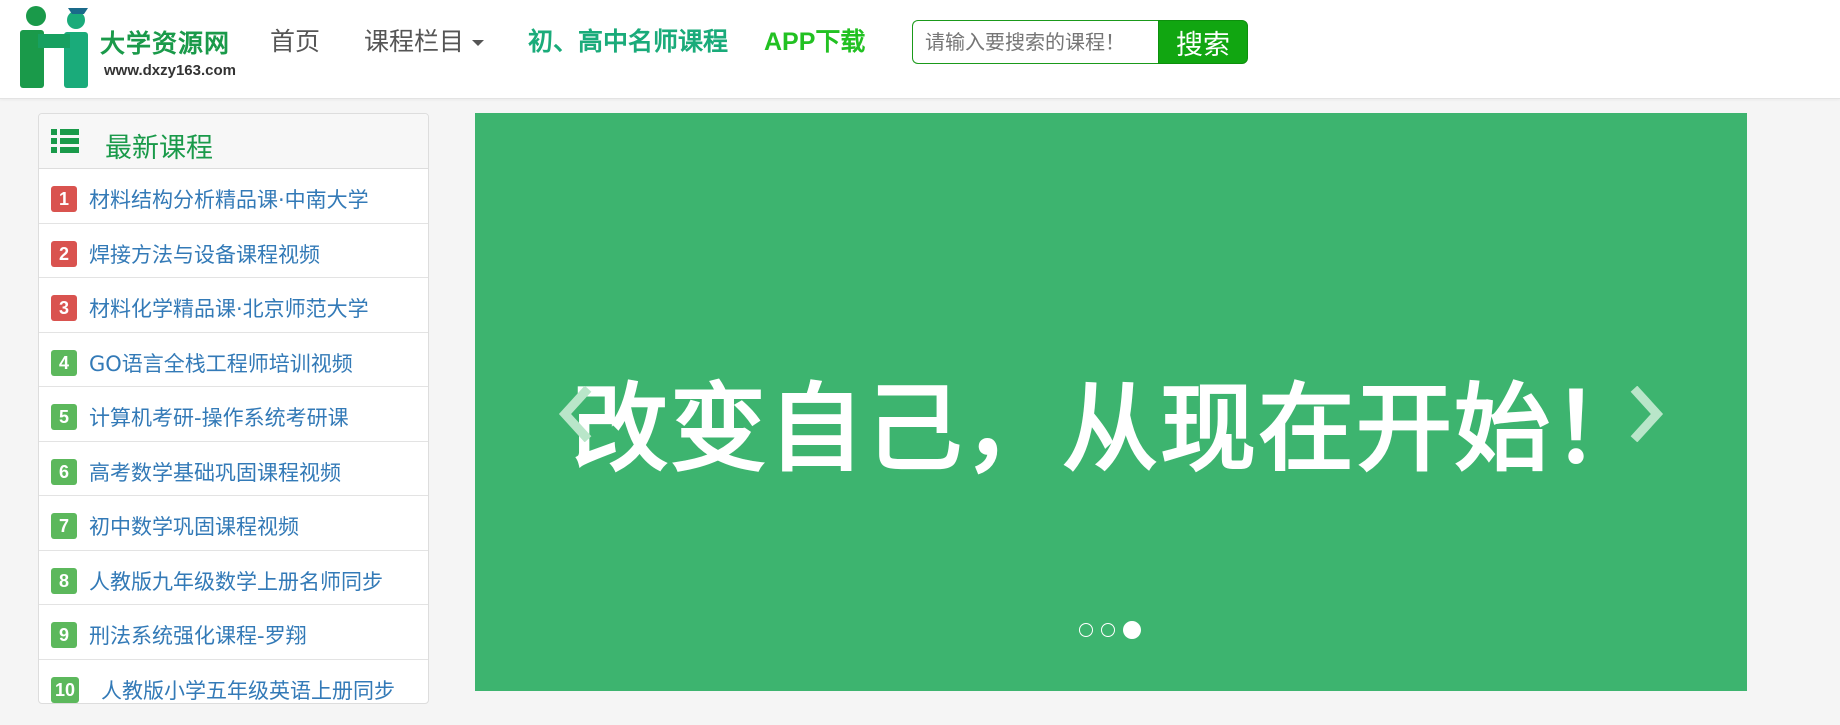 This screenshot has width=1840, height=725. I want to click on chevron-left-icon, so click(575, 414).